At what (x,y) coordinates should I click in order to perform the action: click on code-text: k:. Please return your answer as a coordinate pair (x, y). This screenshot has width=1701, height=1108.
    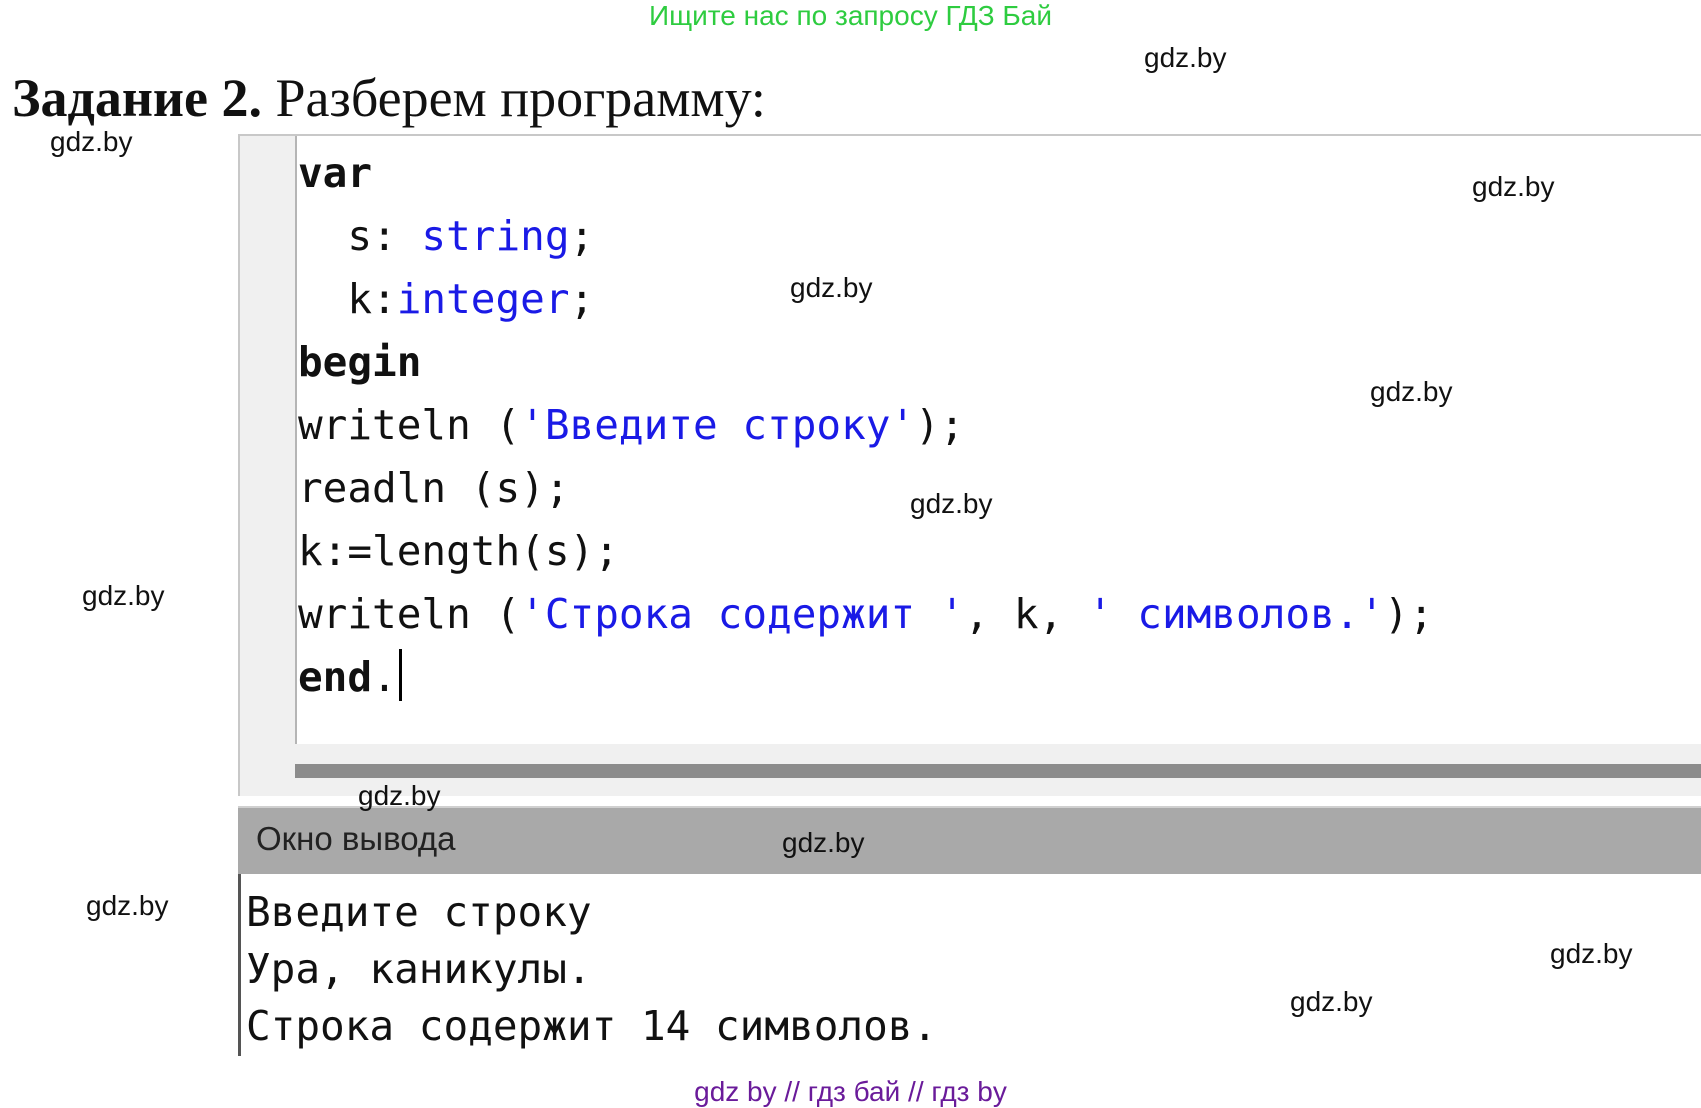
    Looking at the image, I should click on (347, 299).